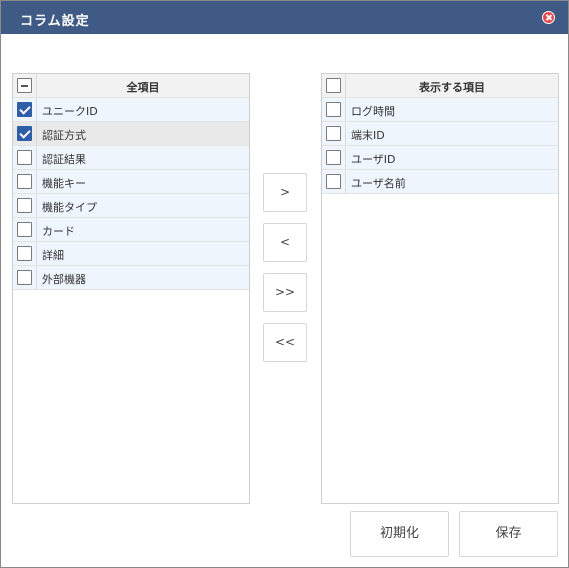  Describe the element at coordinates (131, 158) in the screenshot. I see `list-item: 認証結果` at that location.